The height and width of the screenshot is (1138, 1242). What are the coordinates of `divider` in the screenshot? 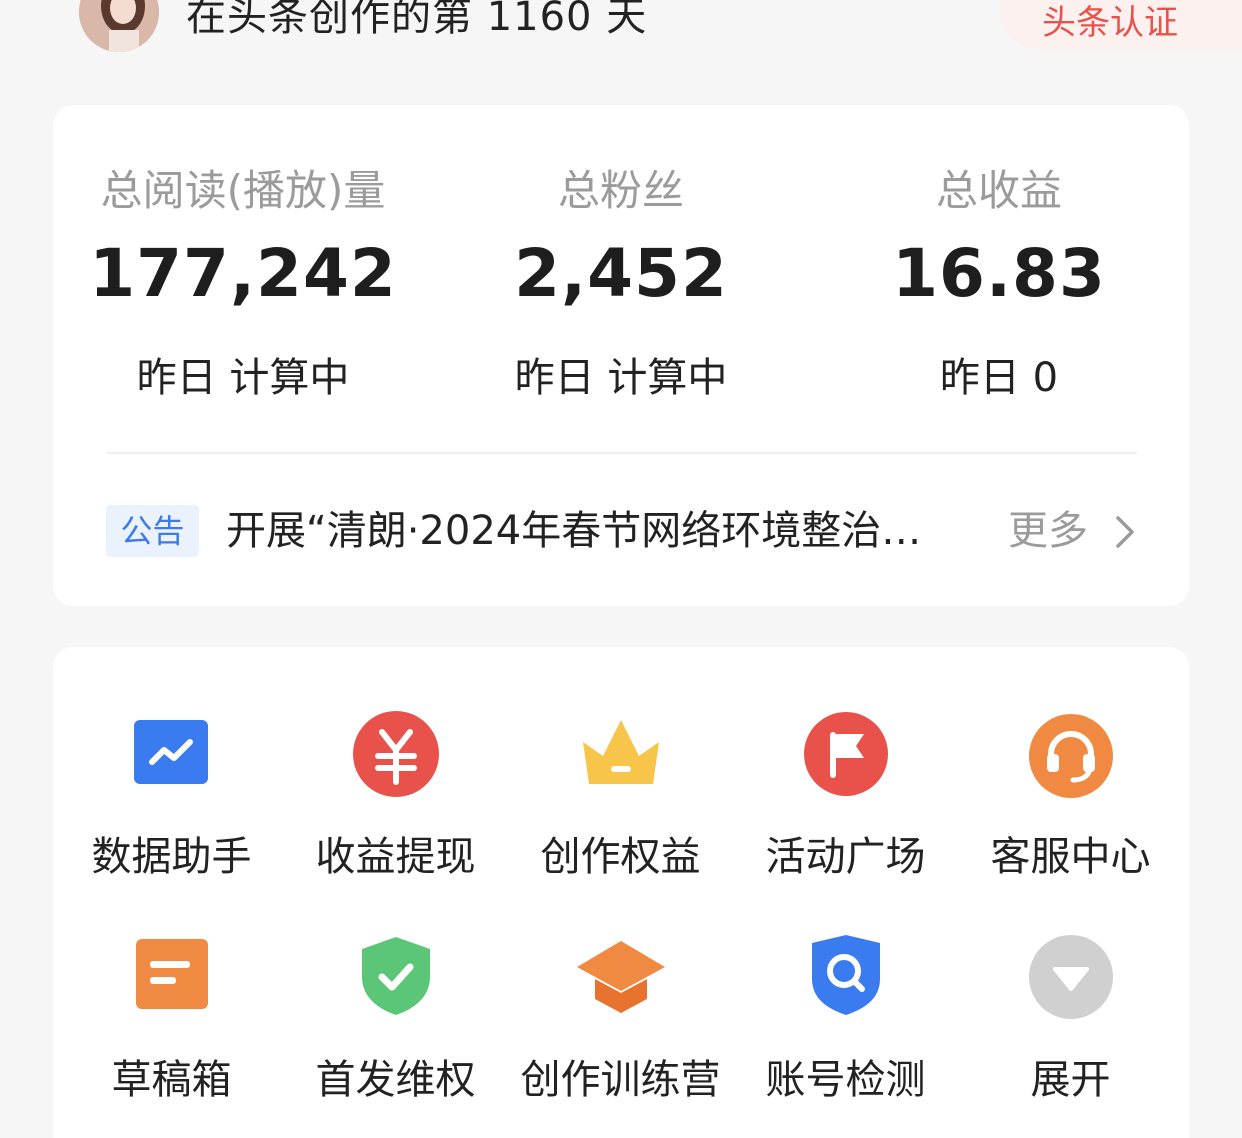 It's located at (622, 453).